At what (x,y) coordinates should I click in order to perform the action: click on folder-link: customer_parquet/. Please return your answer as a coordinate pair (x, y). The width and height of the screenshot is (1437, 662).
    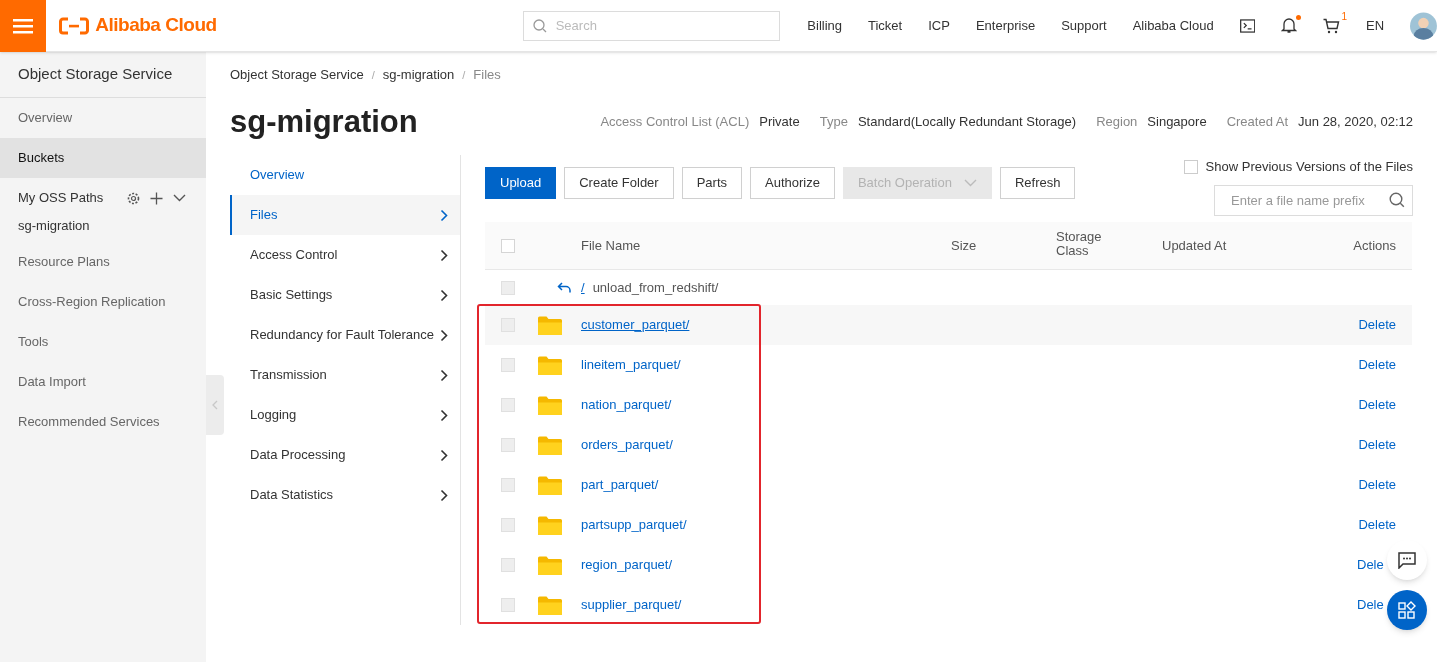
    Looking at the image, I should click on (635, 325).